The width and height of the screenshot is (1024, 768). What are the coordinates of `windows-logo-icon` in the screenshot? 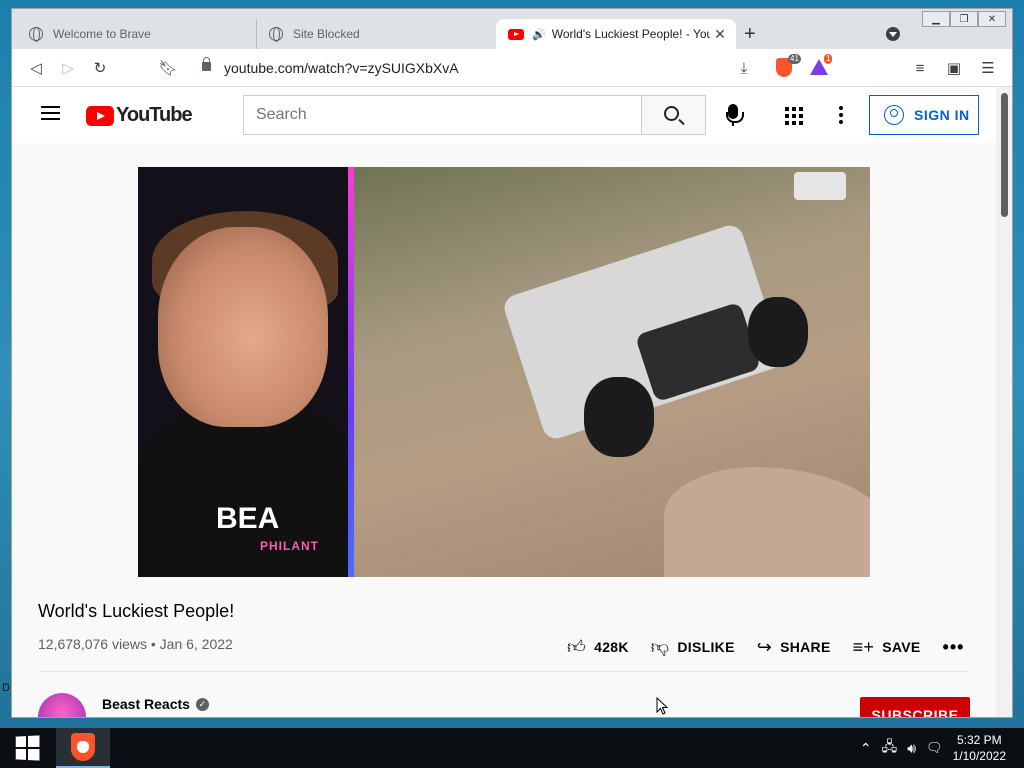 It's located at (27, 748).